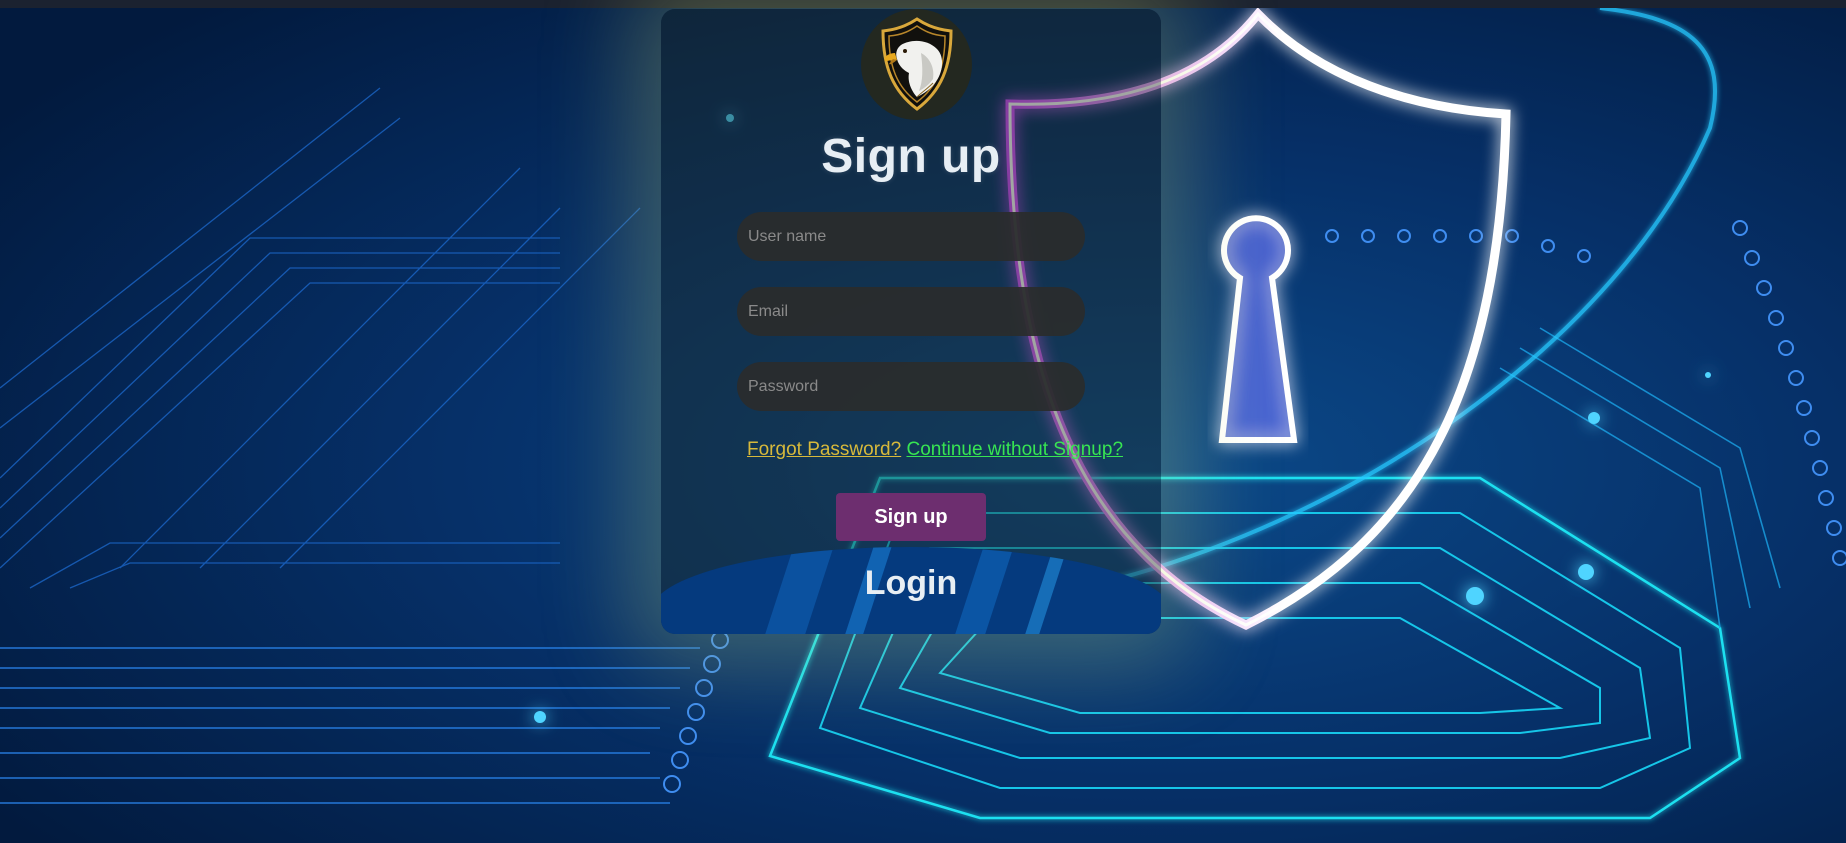 Image resolution: width=1846 pixels, height=843 pixels. What do you see at coordinates (911, 156) in the screenshot?
I see `page-title: Sign up` at bounding box center [911, 156].